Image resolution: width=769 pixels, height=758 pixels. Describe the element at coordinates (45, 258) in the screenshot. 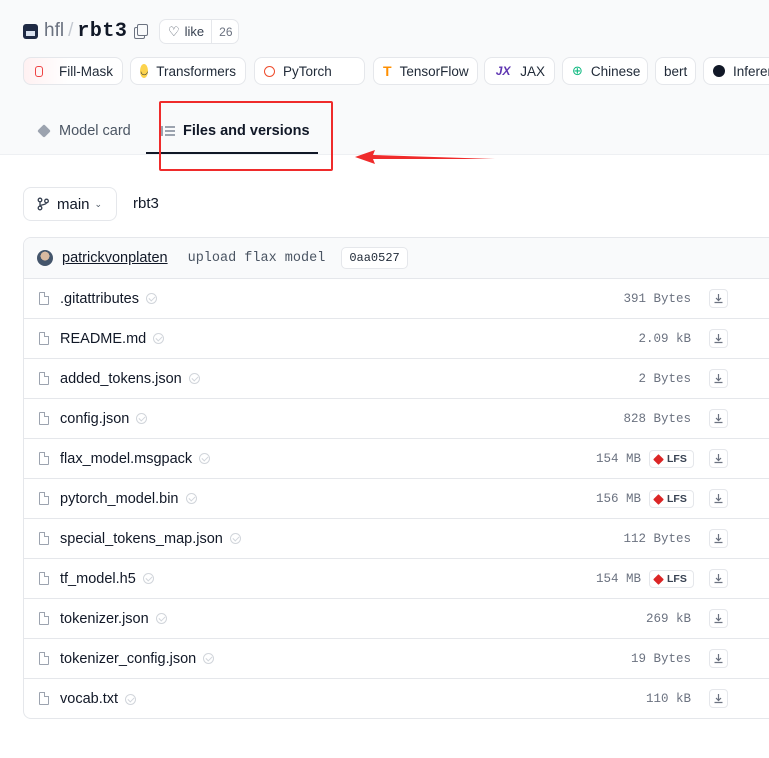

I see `avatar` at that location.